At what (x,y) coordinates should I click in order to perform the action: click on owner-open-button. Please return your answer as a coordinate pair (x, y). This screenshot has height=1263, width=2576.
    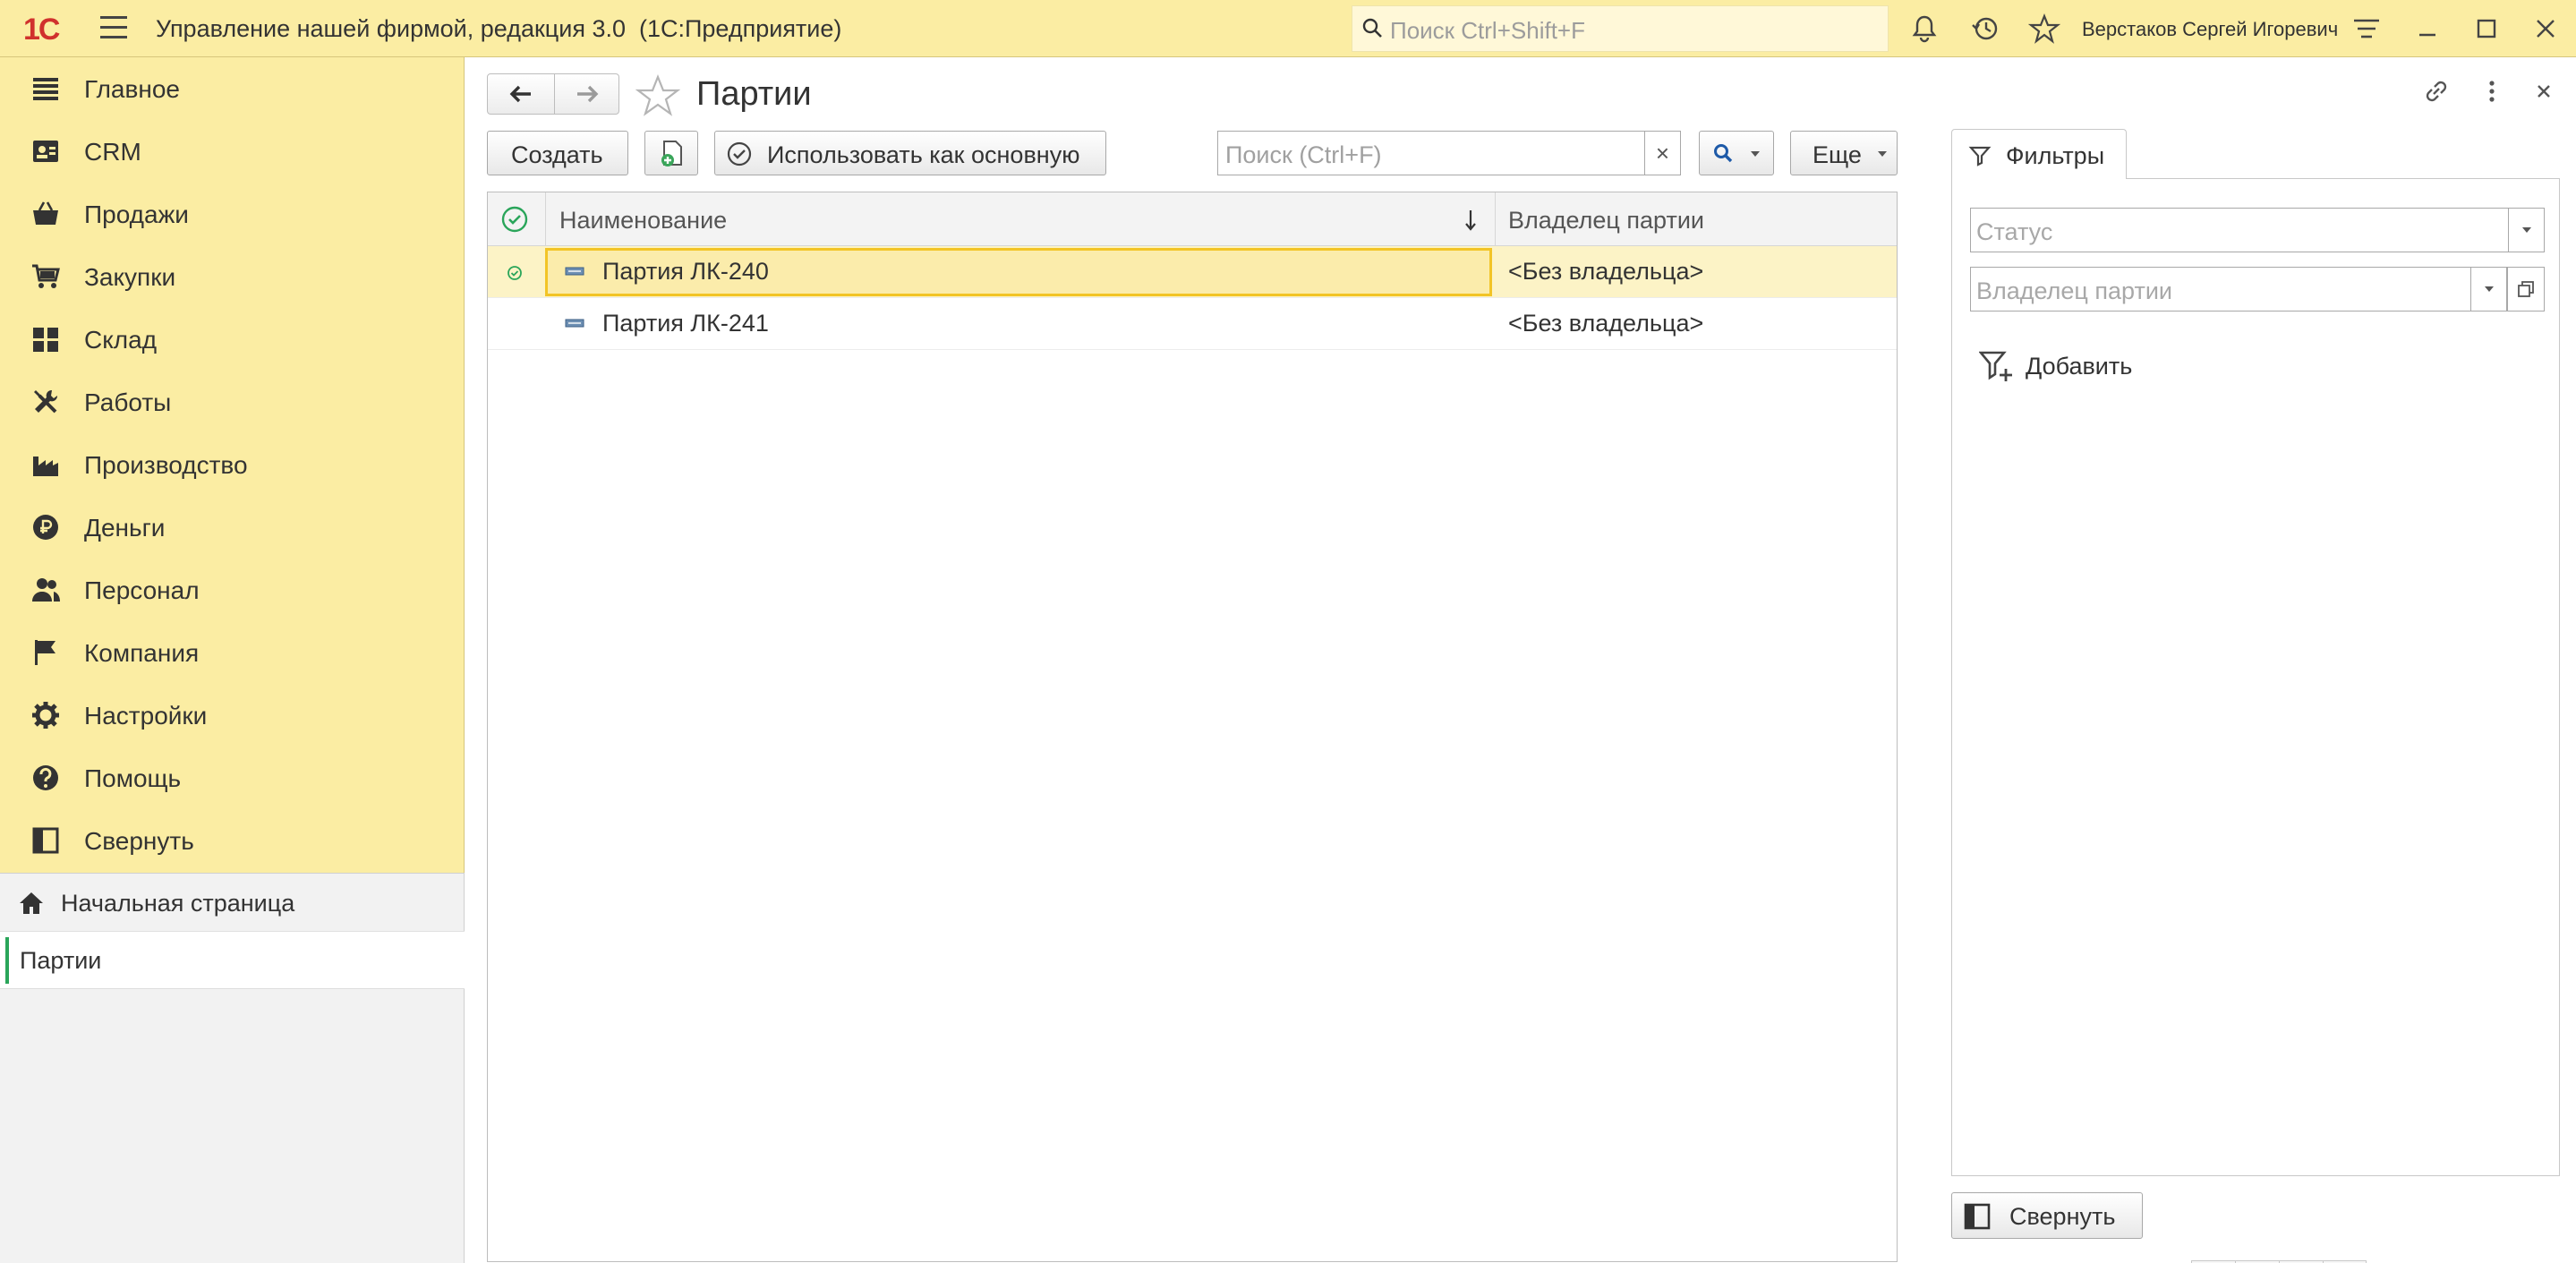
    Looking at the image, I should click on (2526, 289).